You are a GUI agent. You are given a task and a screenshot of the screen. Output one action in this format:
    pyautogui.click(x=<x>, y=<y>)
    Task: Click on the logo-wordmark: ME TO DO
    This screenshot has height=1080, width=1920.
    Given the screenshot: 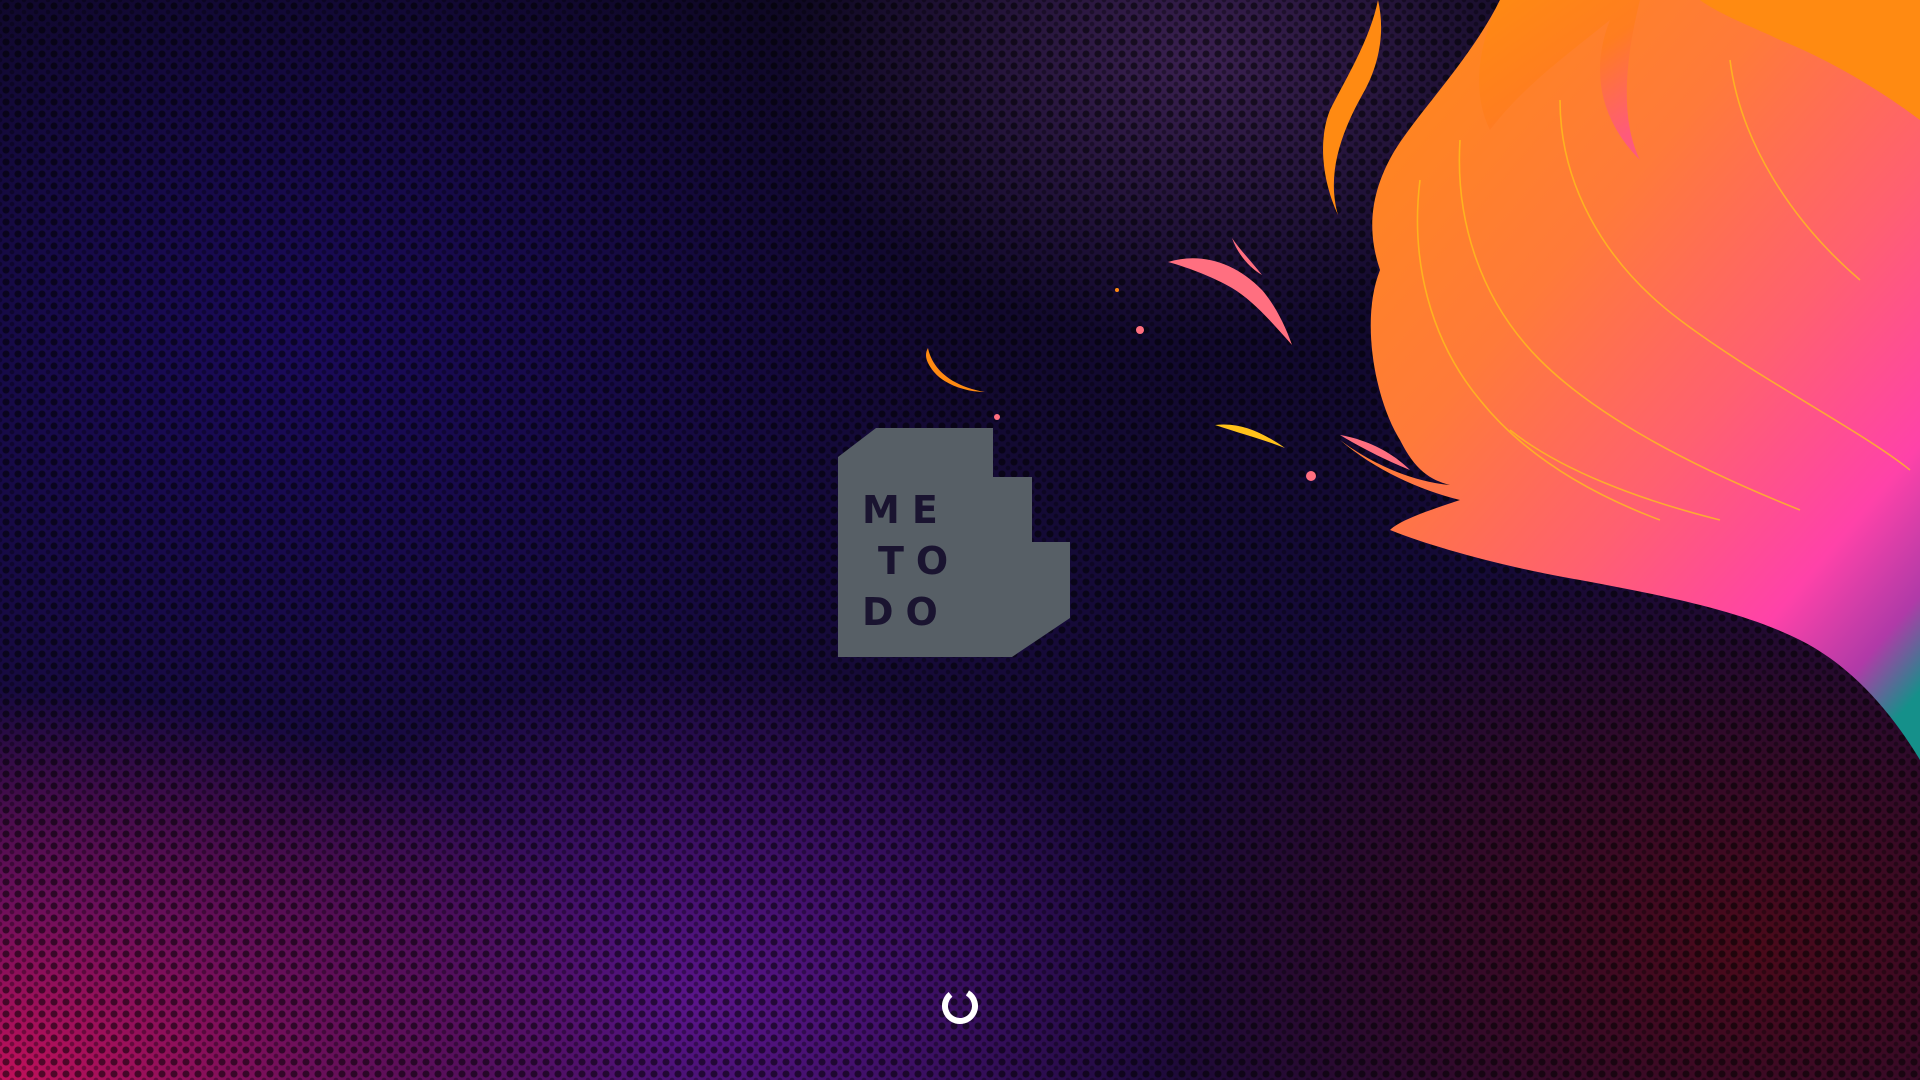 What is the action you would take?
    pyautogui.click(x=917, y=561)
    